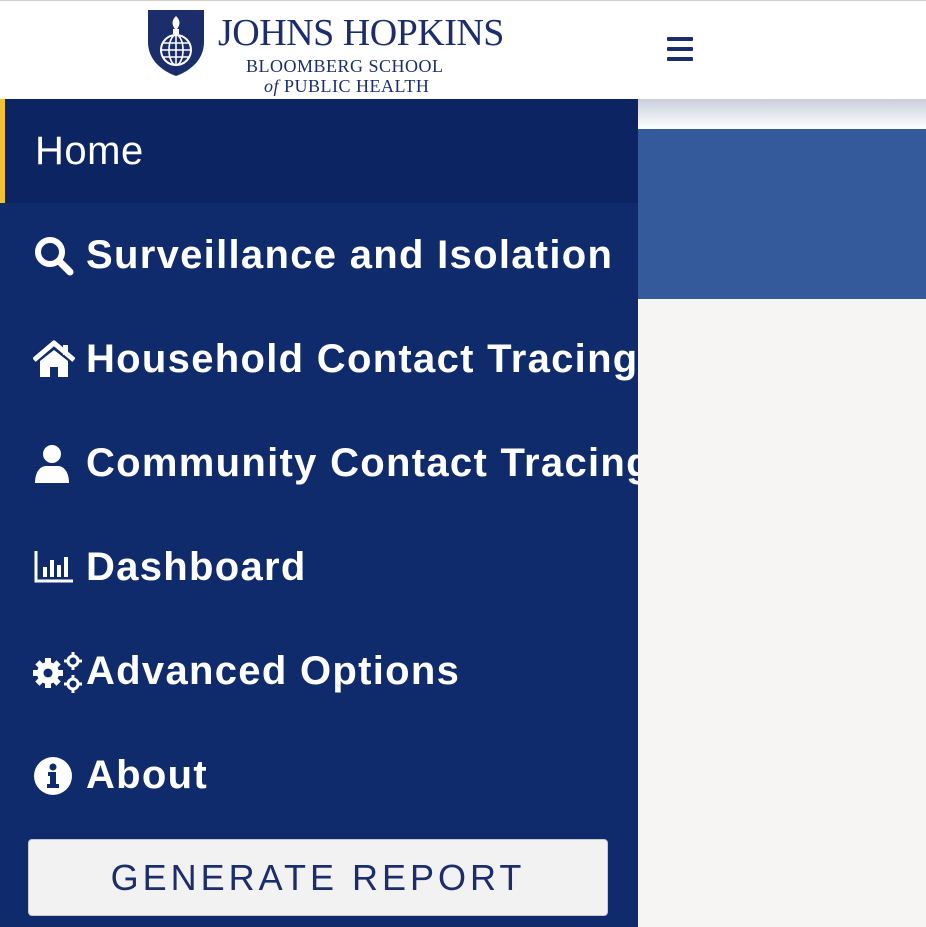 The width and height of the screenshot is (926, 927). Describe the element at coordinates (362, 359) in the screenshot. I see `sidebar-item-label: Household Contact Tracing` at that location.